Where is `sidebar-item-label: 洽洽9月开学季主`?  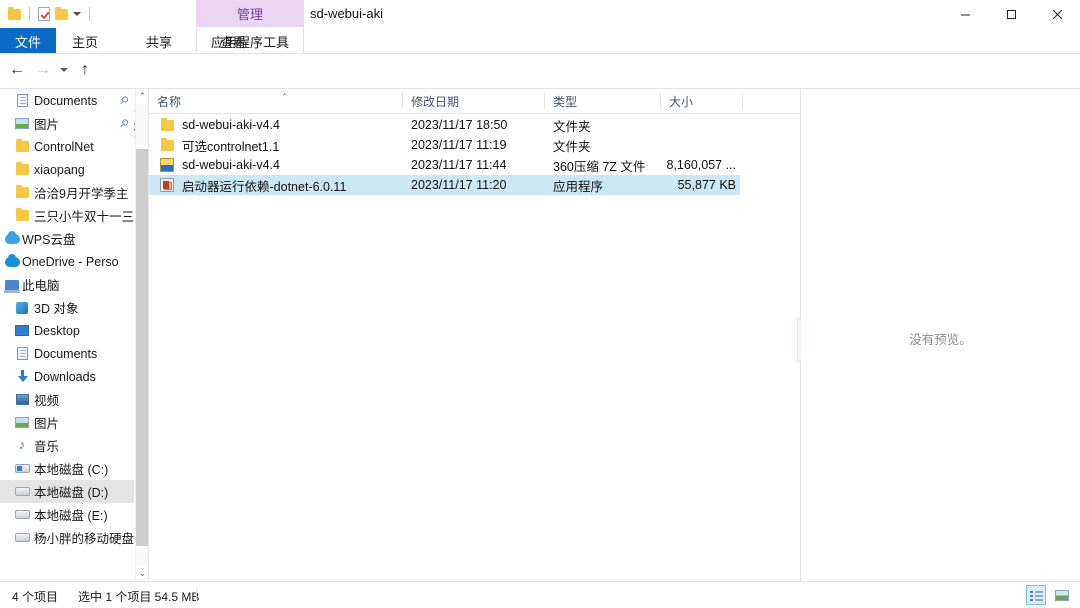
sidebar-item-label: 洽洽9月开学季主 is located at coordinates (81, 194).